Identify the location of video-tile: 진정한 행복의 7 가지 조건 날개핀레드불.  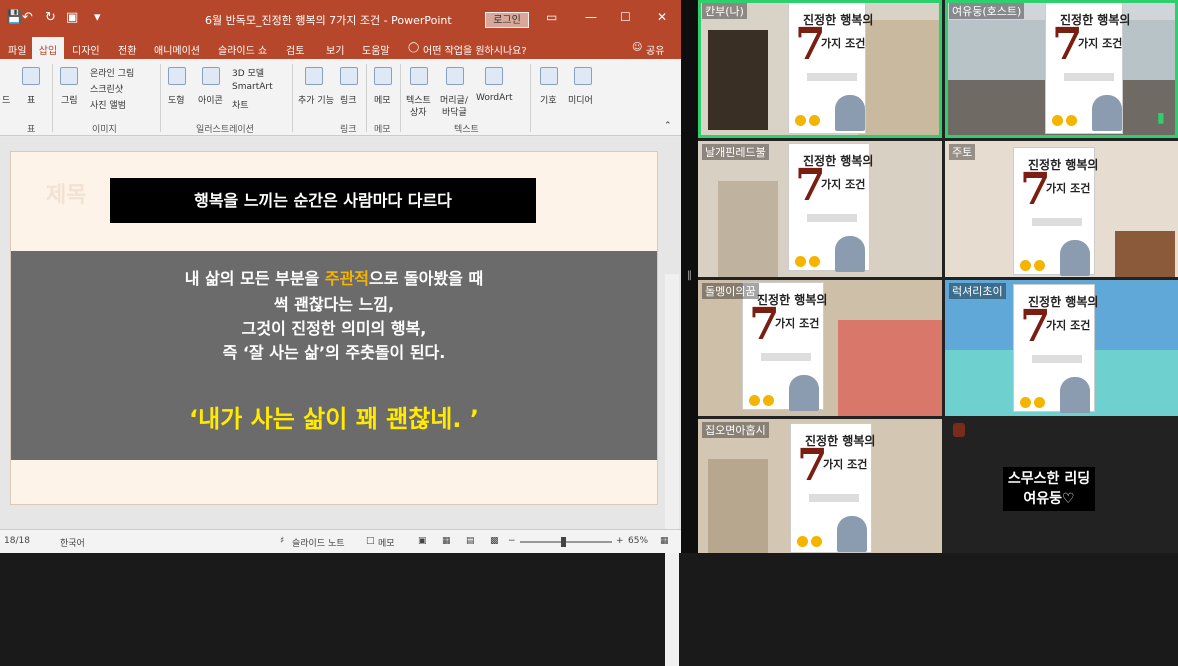
(820, 209).